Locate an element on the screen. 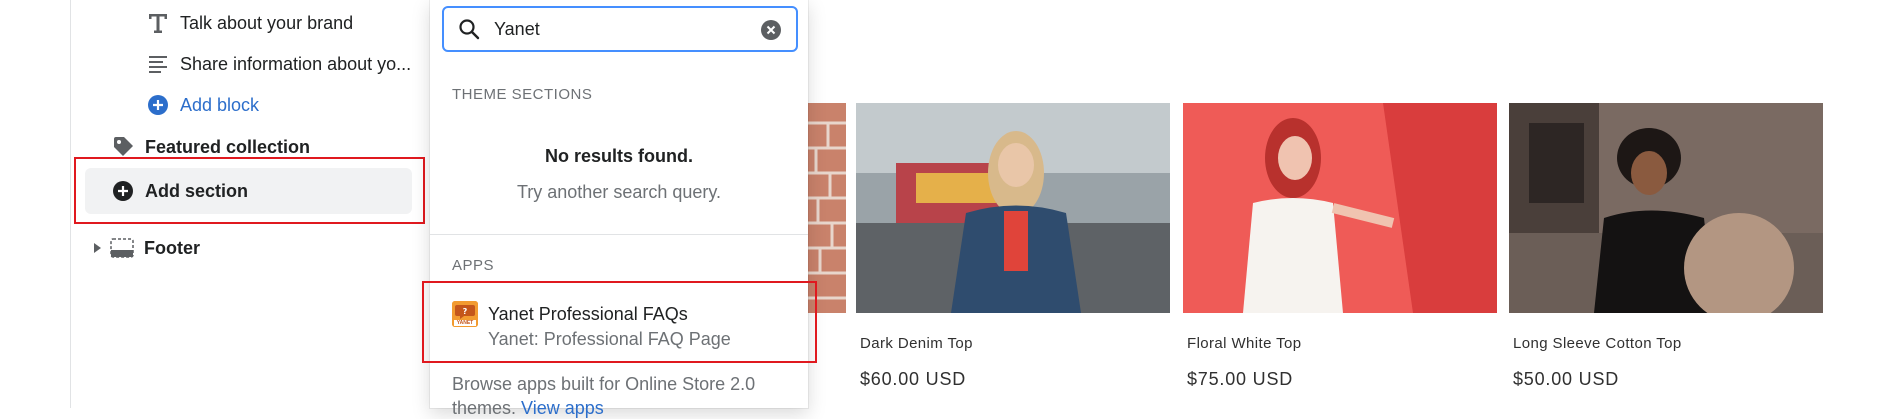 This screenshot has height=419, width=1878. product-price: $50.00 USD is located at coordinates (1566, 379).